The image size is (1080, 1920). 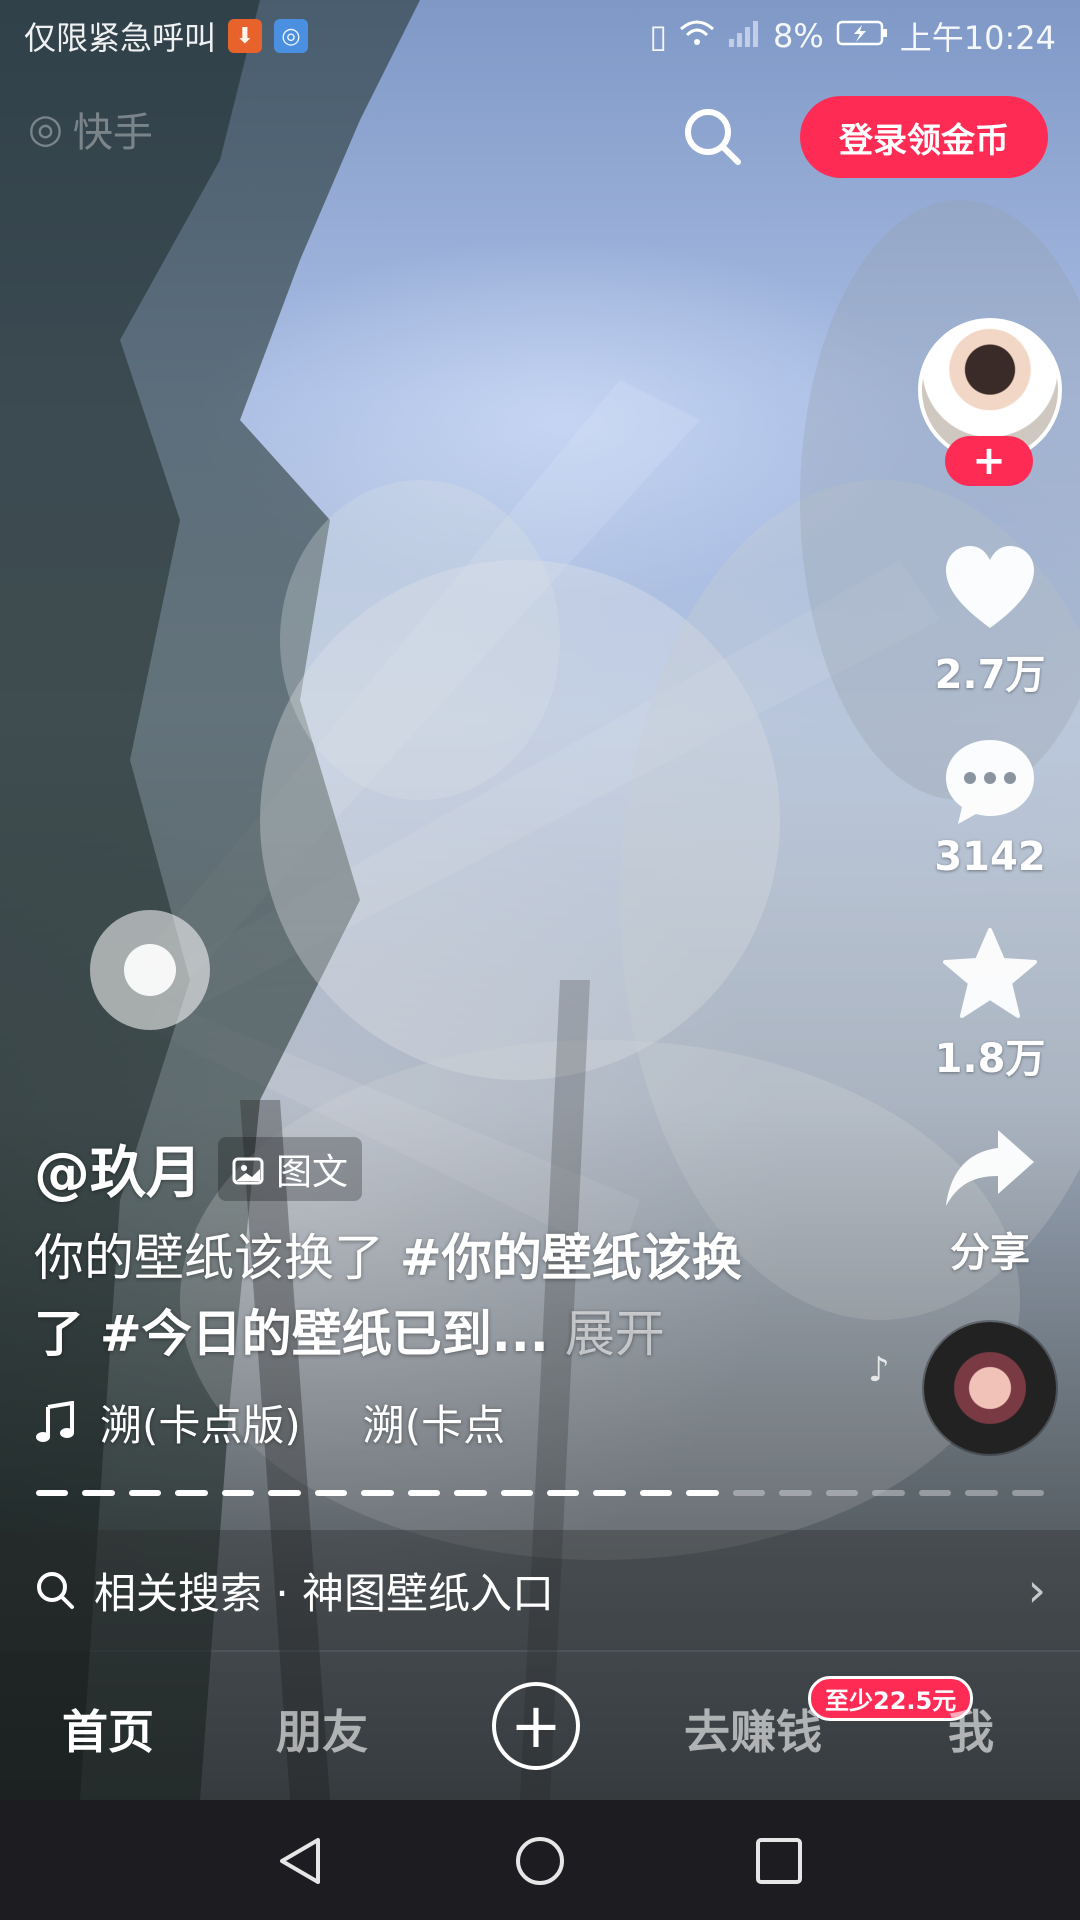 I want to click on comment-count: 3142, so click(x=990, y=857).